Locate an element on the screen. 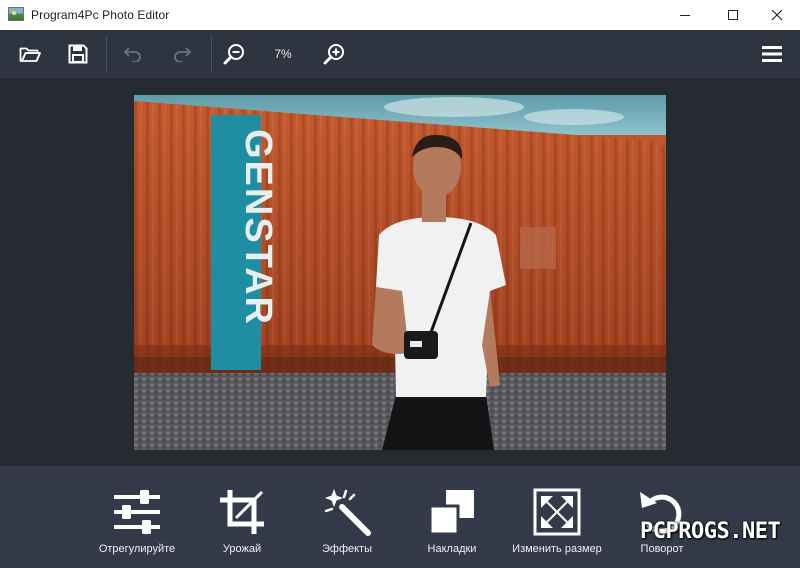  zoom-in-icon is located at coordinates (333, 54).